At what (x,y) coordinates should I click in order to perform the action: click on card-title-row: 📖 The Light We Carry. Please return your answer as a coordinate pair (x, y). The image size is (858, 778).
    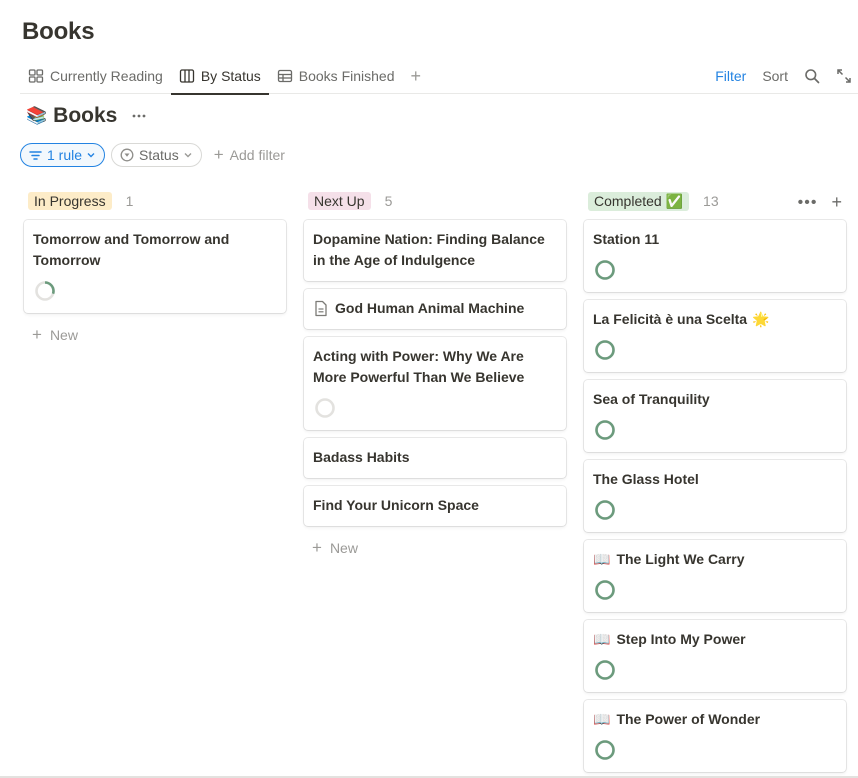
    Looking at the image, I should click on (715, 559).